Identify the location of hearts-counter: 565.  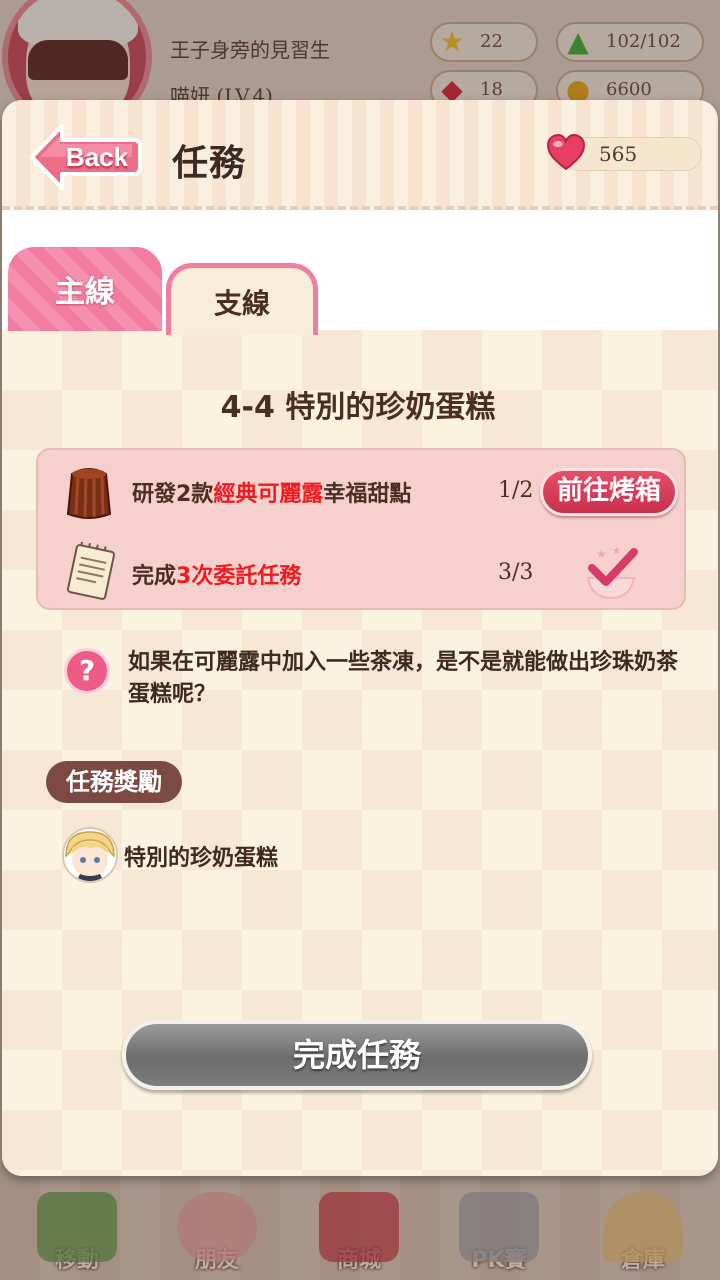
(624, 152).